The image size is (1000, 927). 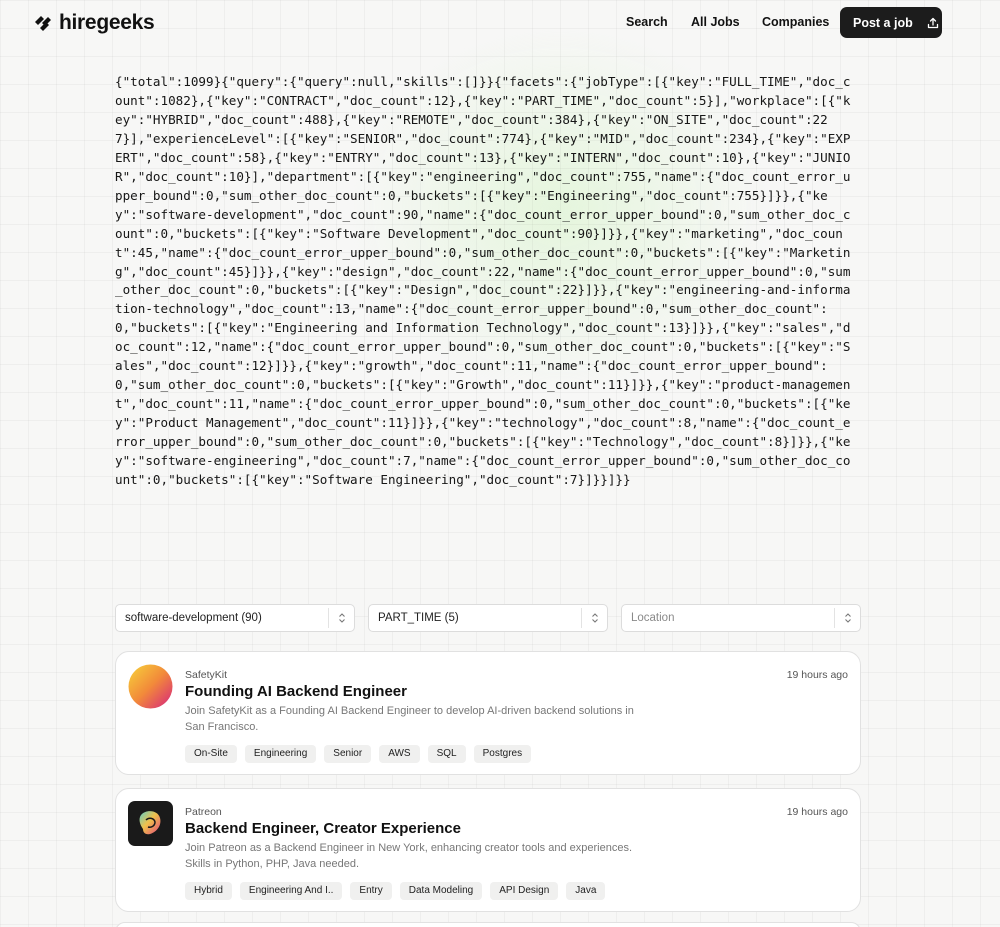 I want to click on patreon-logo-icon, so click(x=150, y=823).